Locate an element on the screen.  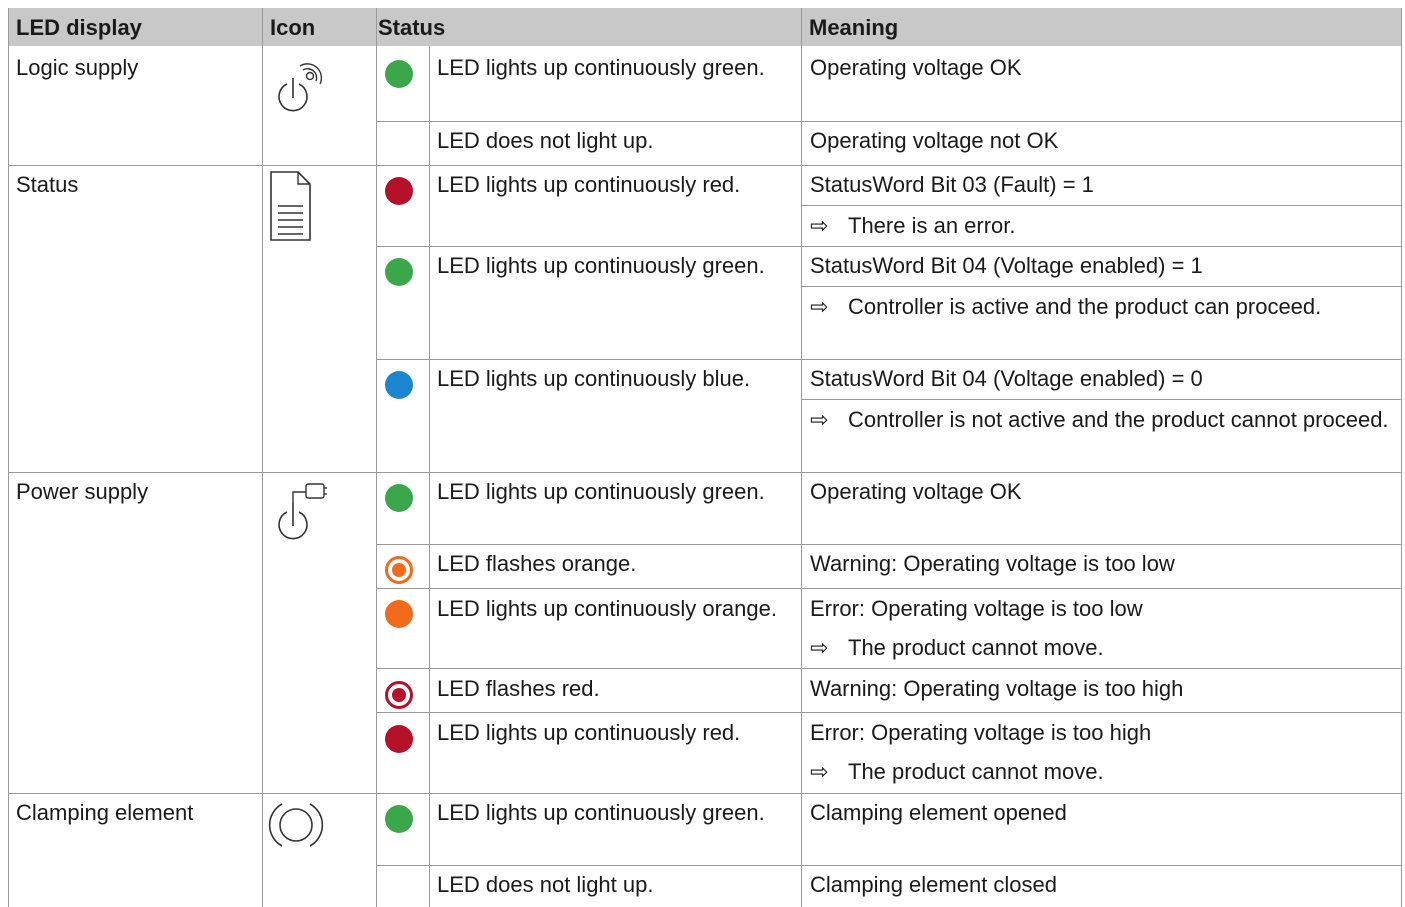
led-blue-indicator is located at coordinates (399, 385).